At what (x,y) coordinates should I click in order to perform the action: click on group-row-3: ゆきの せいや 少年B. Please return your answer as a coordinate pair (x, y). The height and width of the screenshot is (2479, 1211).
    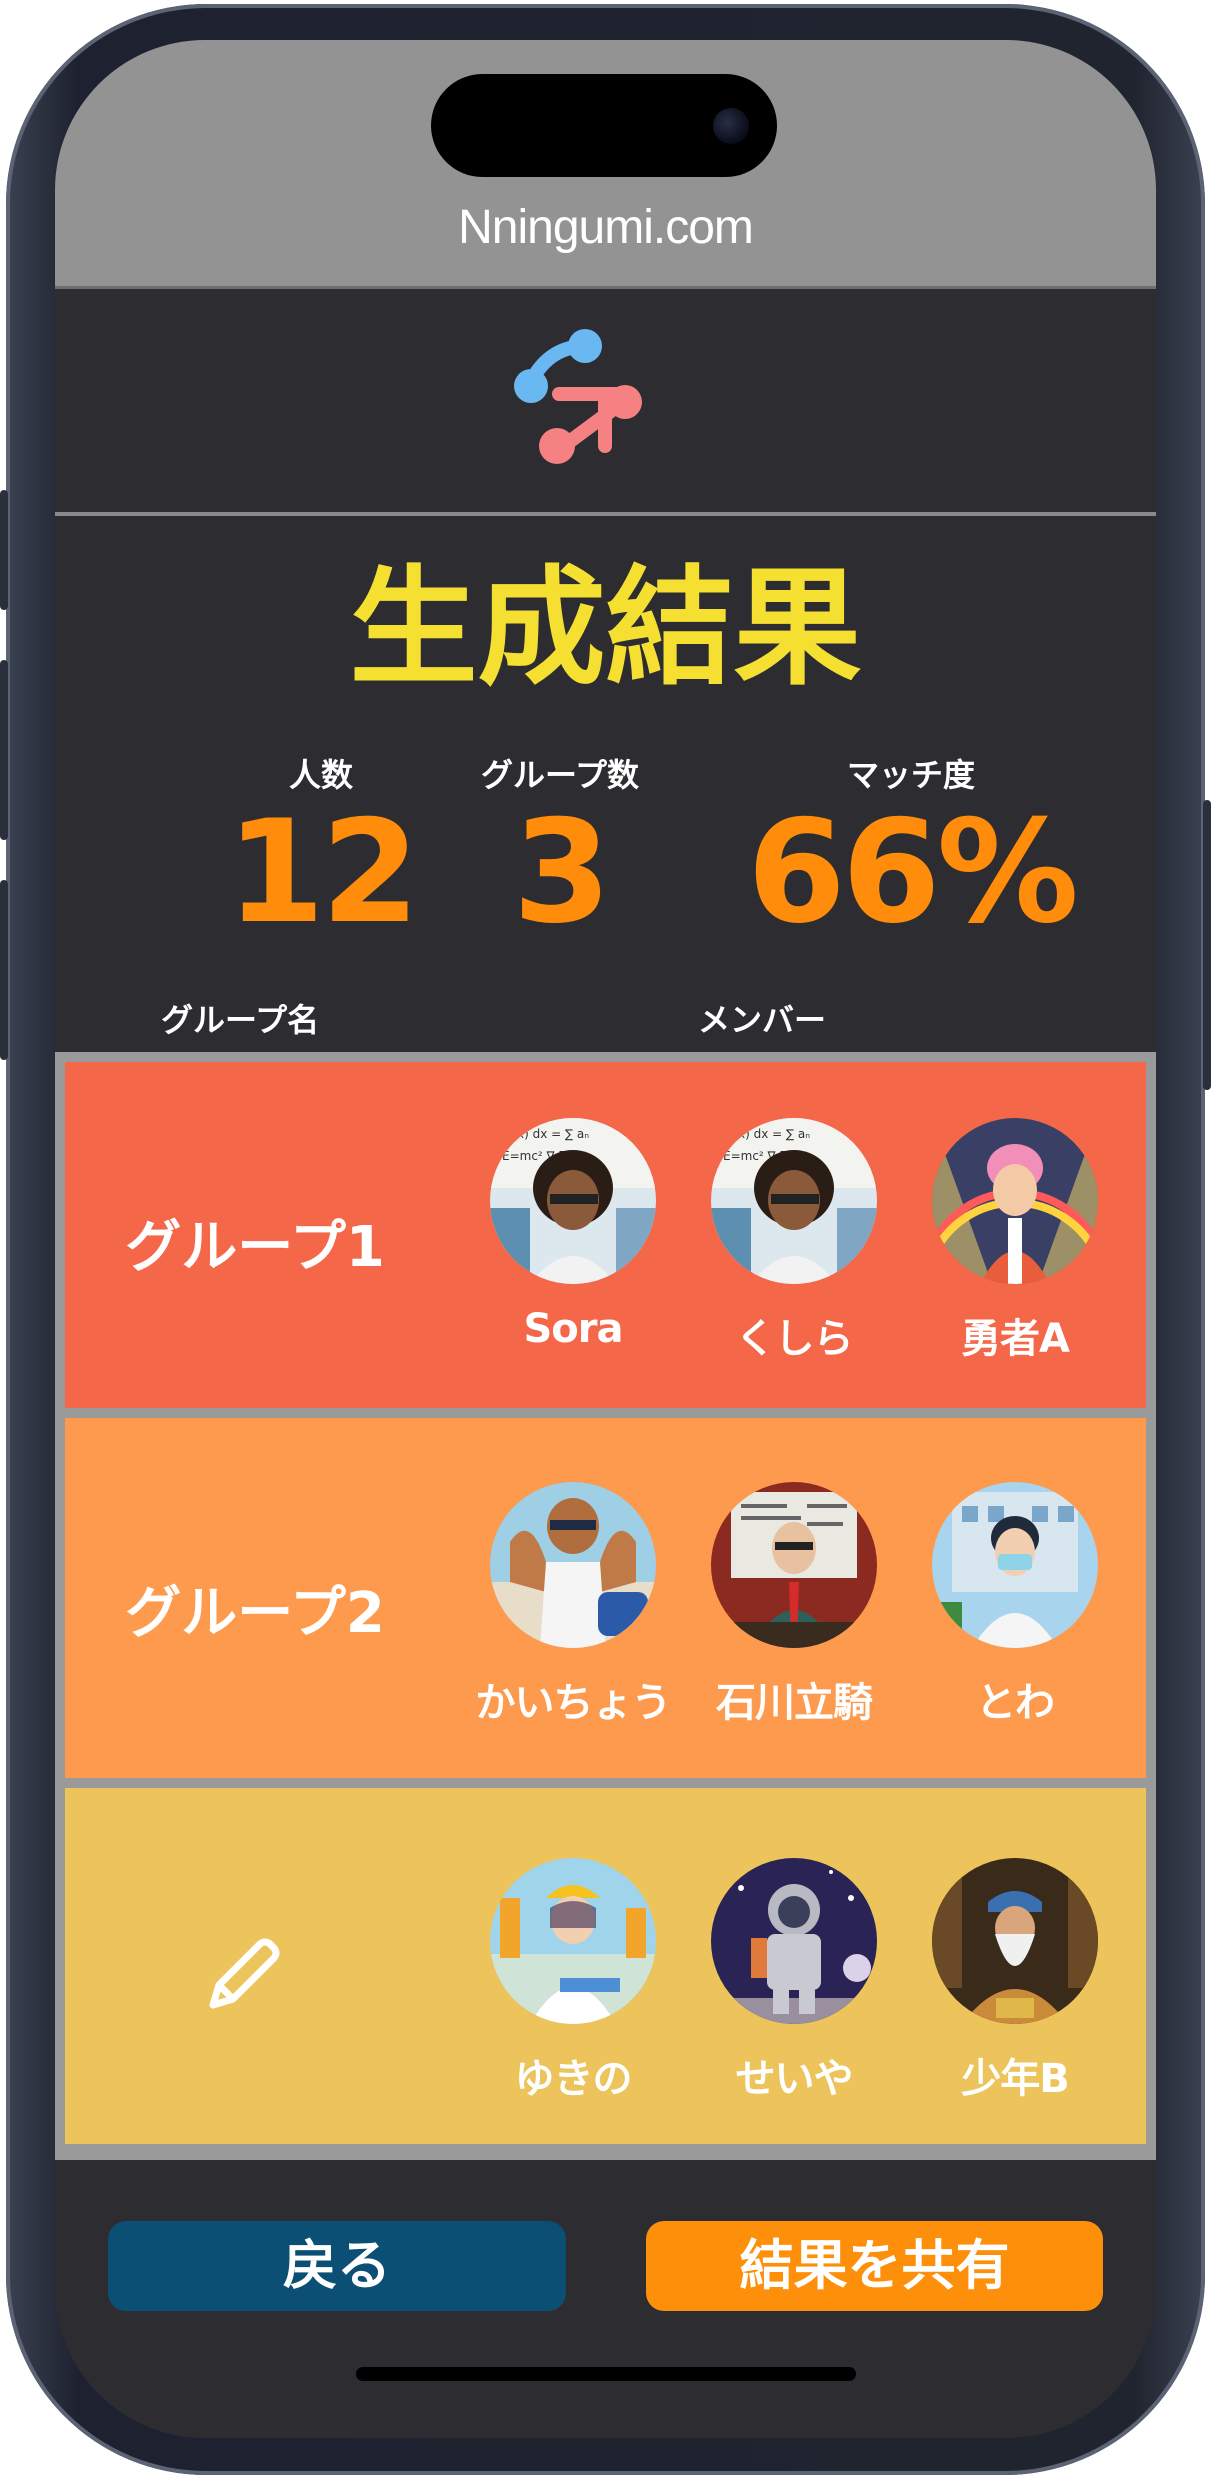
    Looking at the image, I should click on (605, 1966).